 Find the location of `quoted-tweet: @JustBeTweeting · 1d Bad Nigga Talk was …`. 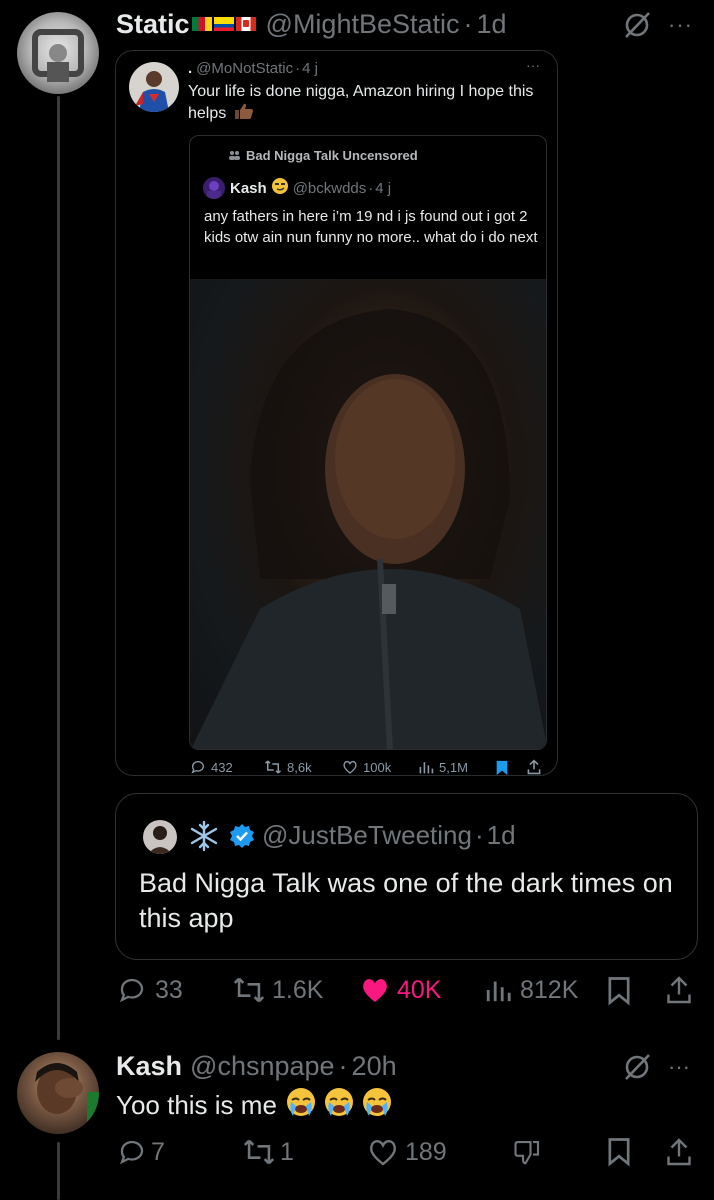

quoted-tweet: @JustBeTweeting · 1d Bad Nigga Talk was … is located at coordinates (406, 876).